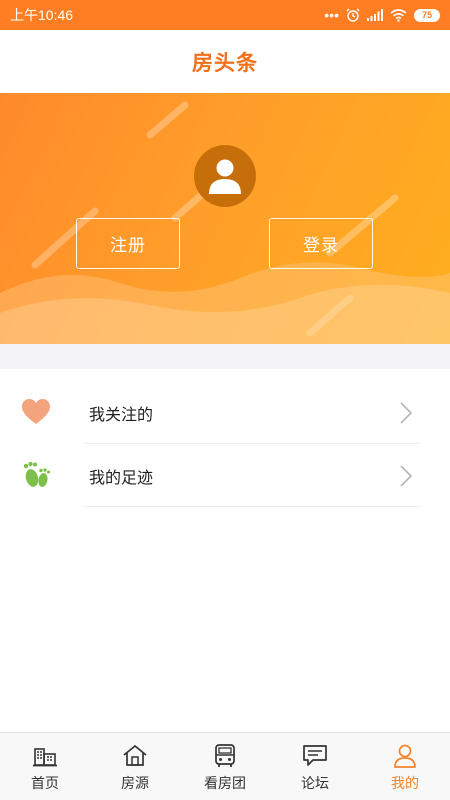 The height and width of the screenshot is (800, 450). I want to click on person-icon, so click(405, 756).